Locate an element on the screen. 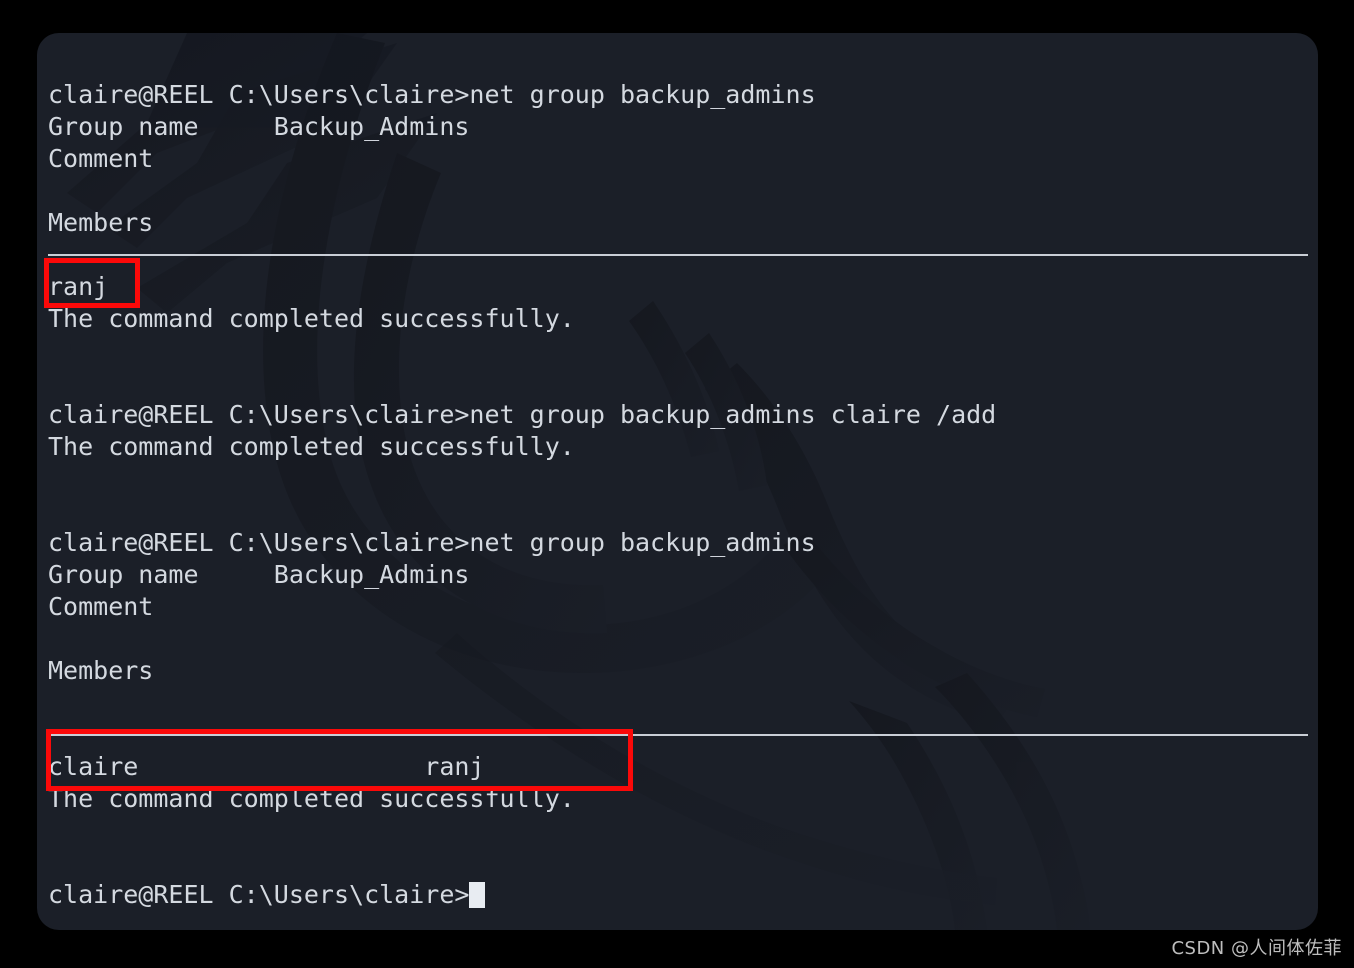  terminal-line-members-2: Members is located at coordinates (101, 670).